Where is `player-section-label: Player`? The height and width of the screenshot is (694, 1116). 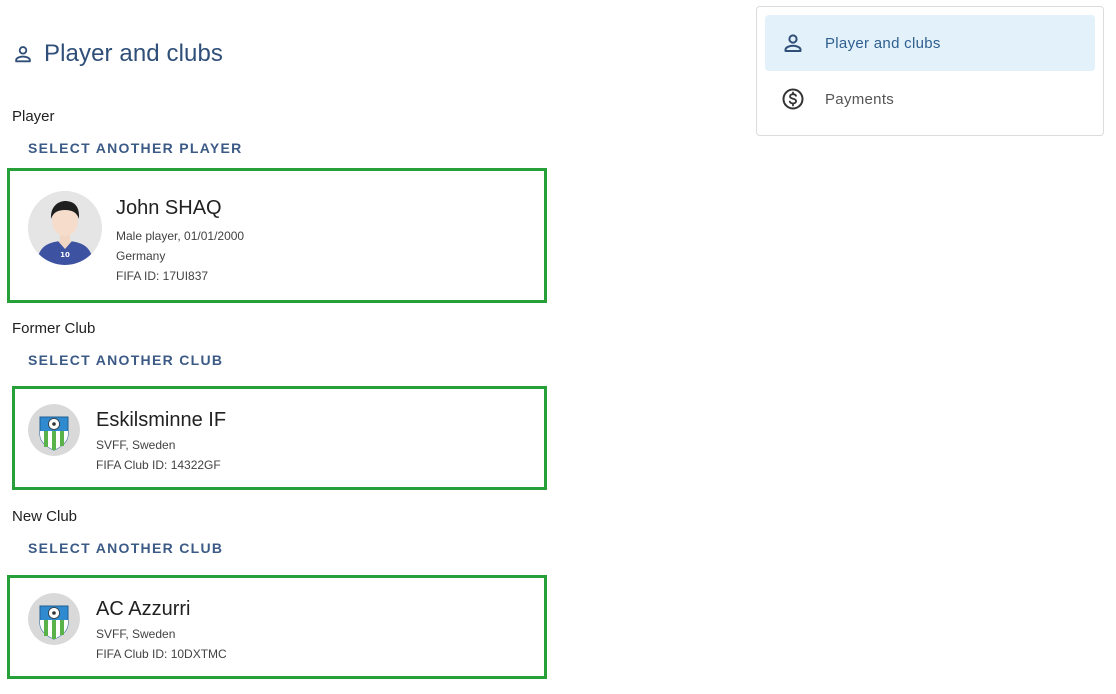
player-section-label: Player is located at coordinates (33, 116).